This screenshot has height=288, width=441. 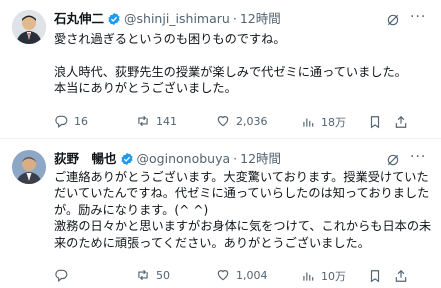 I want to click on reply-button, so click(x=64, y=275).